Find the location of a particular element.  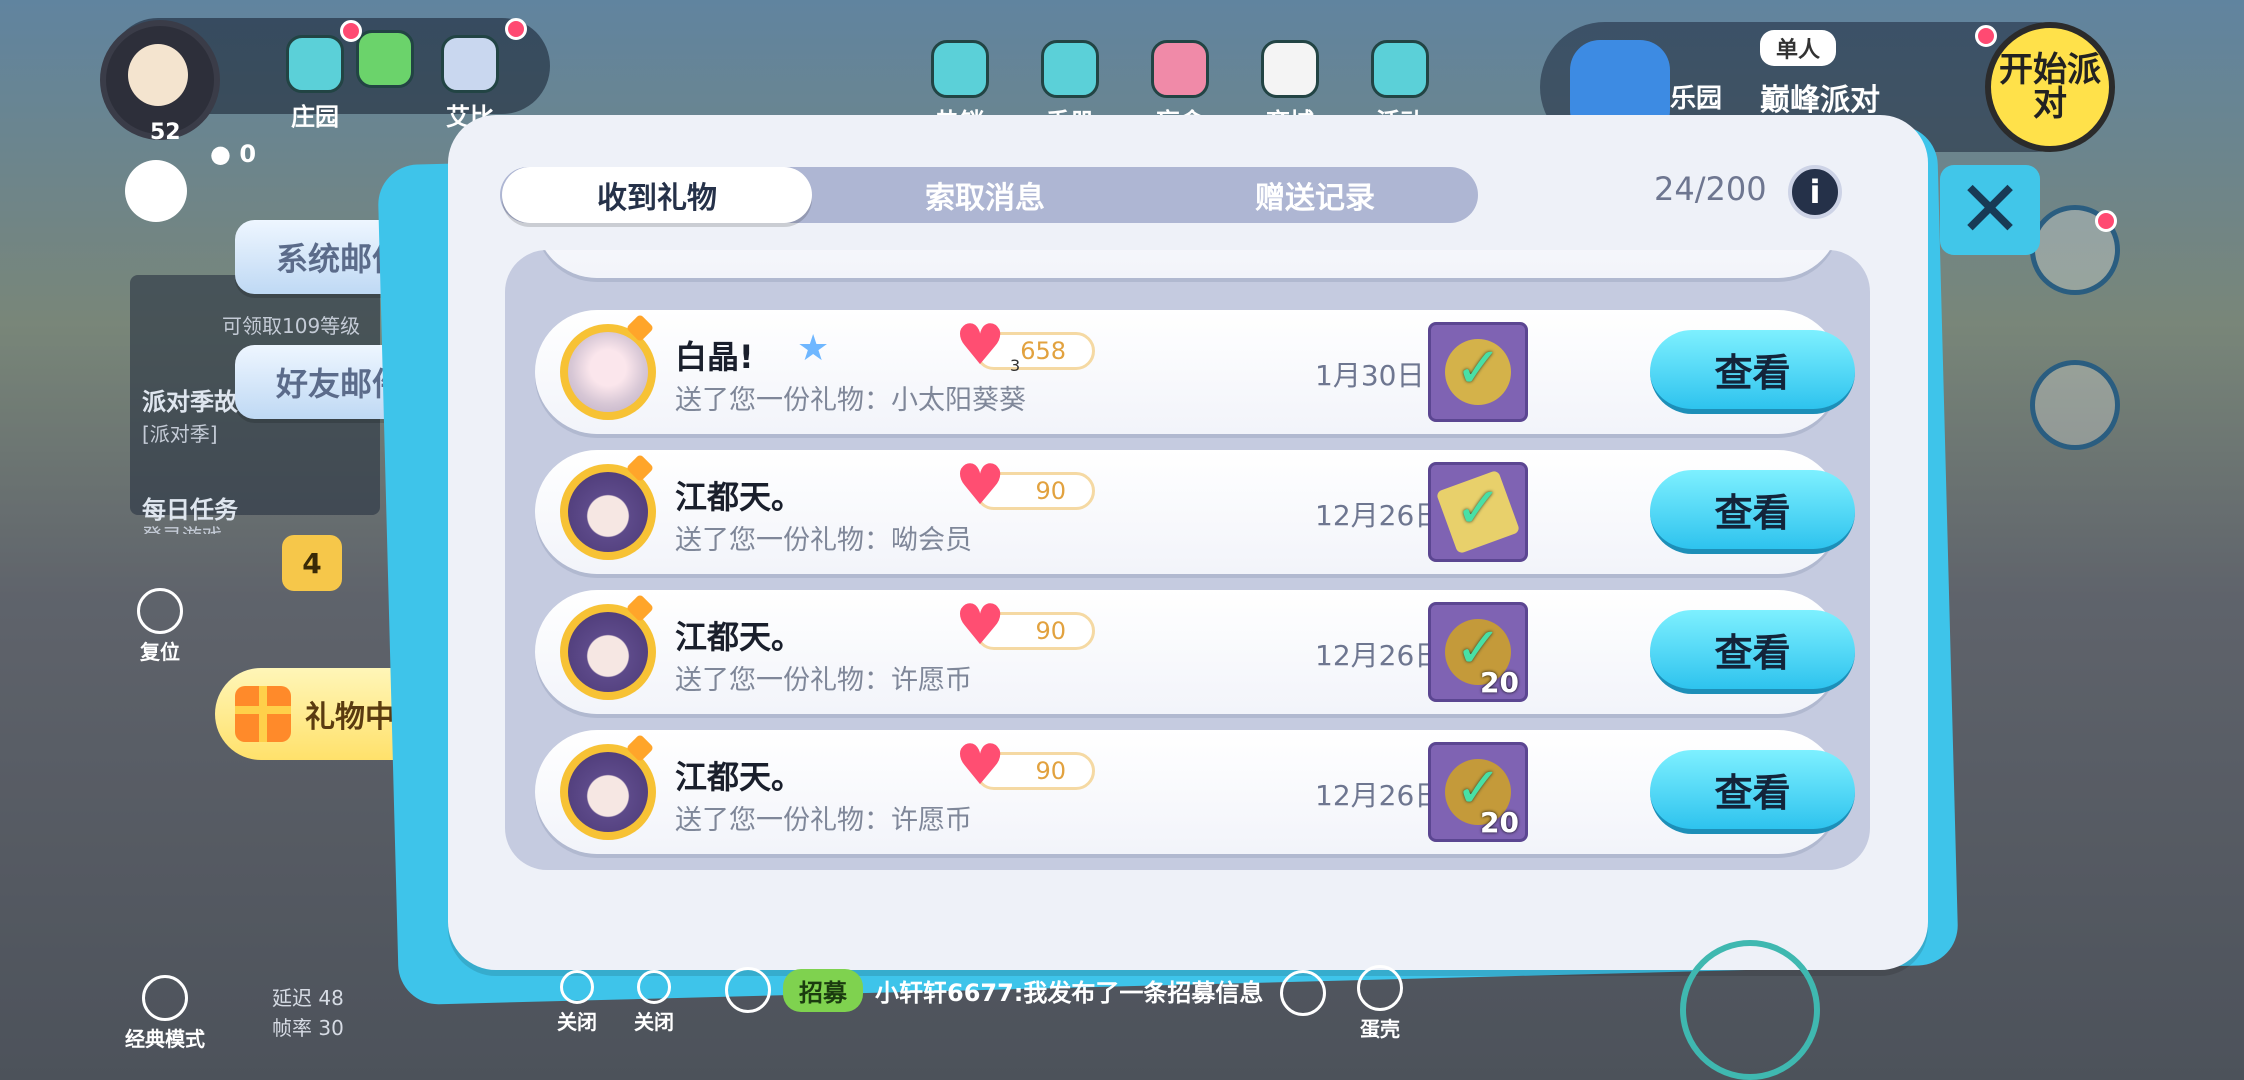

sender-name: 白晶! is located at coordinates (714, 357).